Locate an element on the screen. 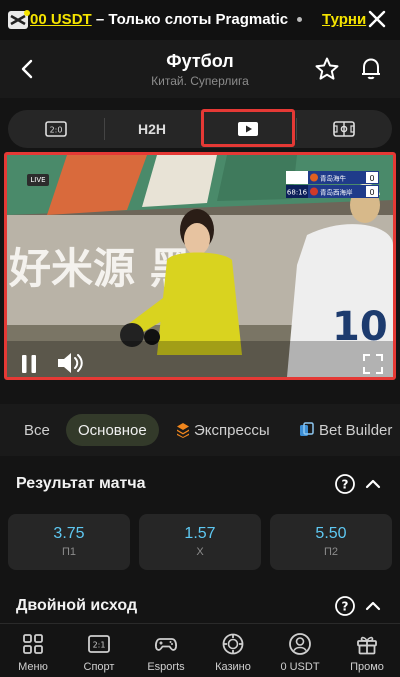 Image resolution: width=400 pixels, height=677 pixels. filter-express-label: Экспрессы is located at coordinates (232, 430).